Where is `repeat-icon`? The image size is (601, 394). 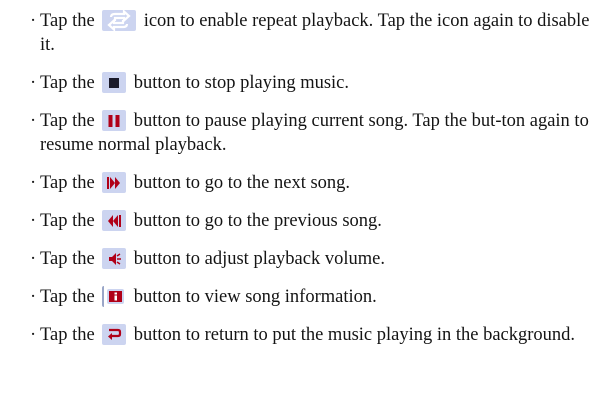 repeat-icon is located at coordinates (118, 20).